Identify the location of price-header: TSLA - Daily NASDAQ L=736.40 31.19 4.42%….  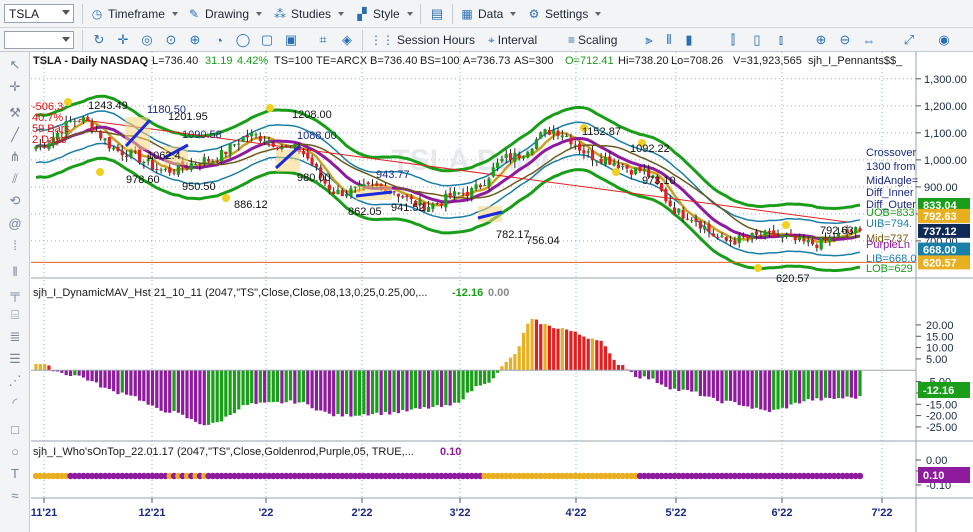
(468, 61).